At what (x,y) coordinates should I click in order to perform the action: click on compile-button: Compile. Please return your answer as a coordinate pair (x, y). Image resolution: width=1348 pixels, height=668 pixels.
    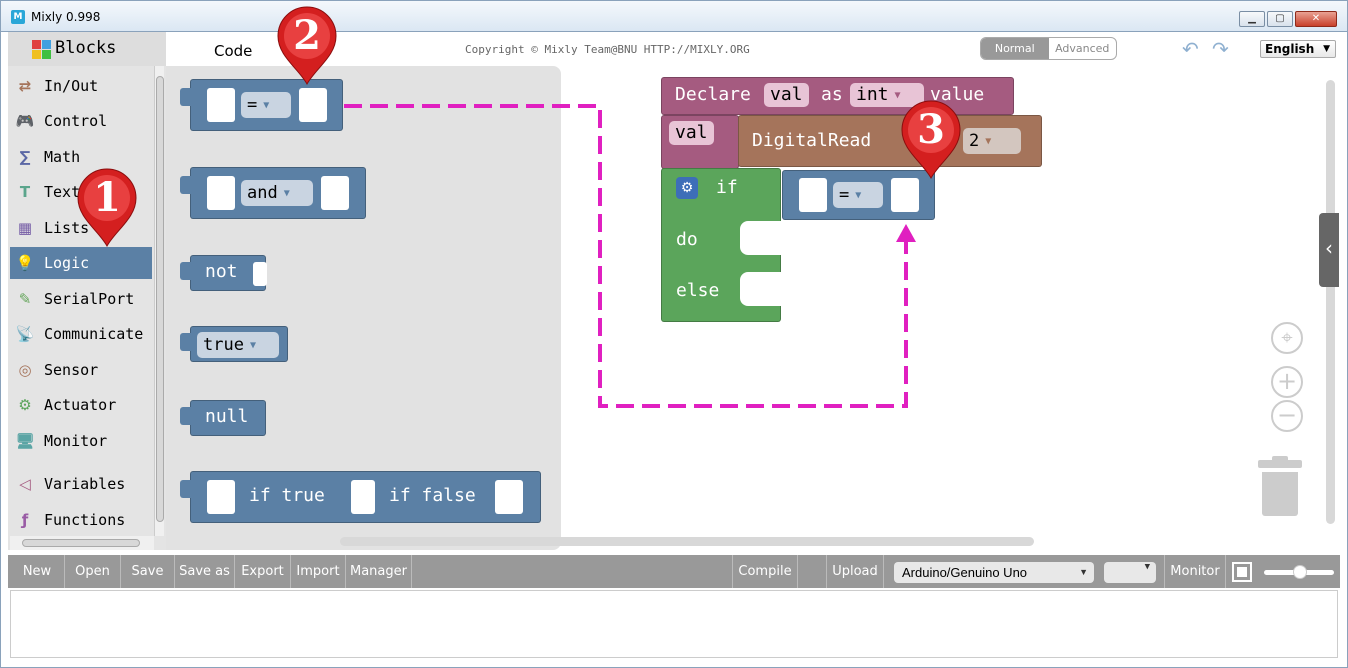
    Looking at the image, I should click on (765, 571).